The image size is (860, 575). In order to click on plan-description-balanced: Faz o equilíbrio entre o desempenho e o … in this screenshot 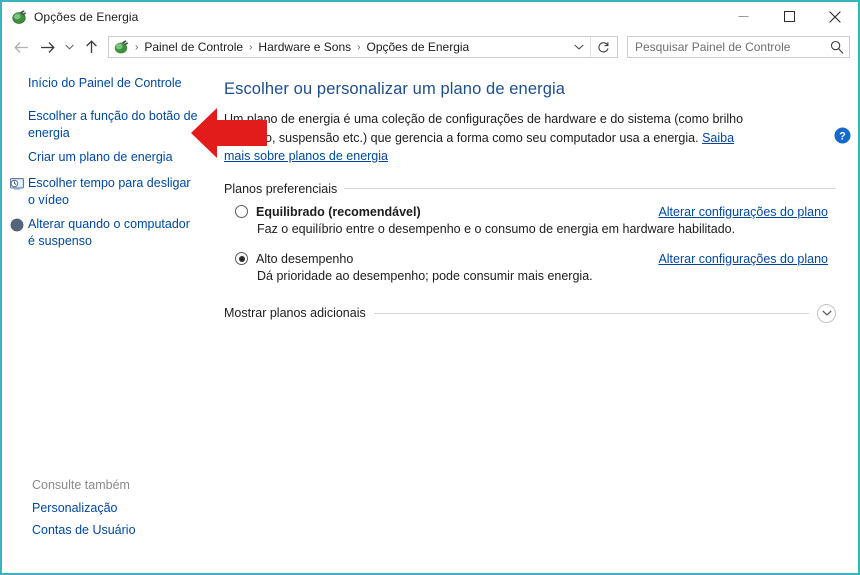, I will do `click(496, 228)`.